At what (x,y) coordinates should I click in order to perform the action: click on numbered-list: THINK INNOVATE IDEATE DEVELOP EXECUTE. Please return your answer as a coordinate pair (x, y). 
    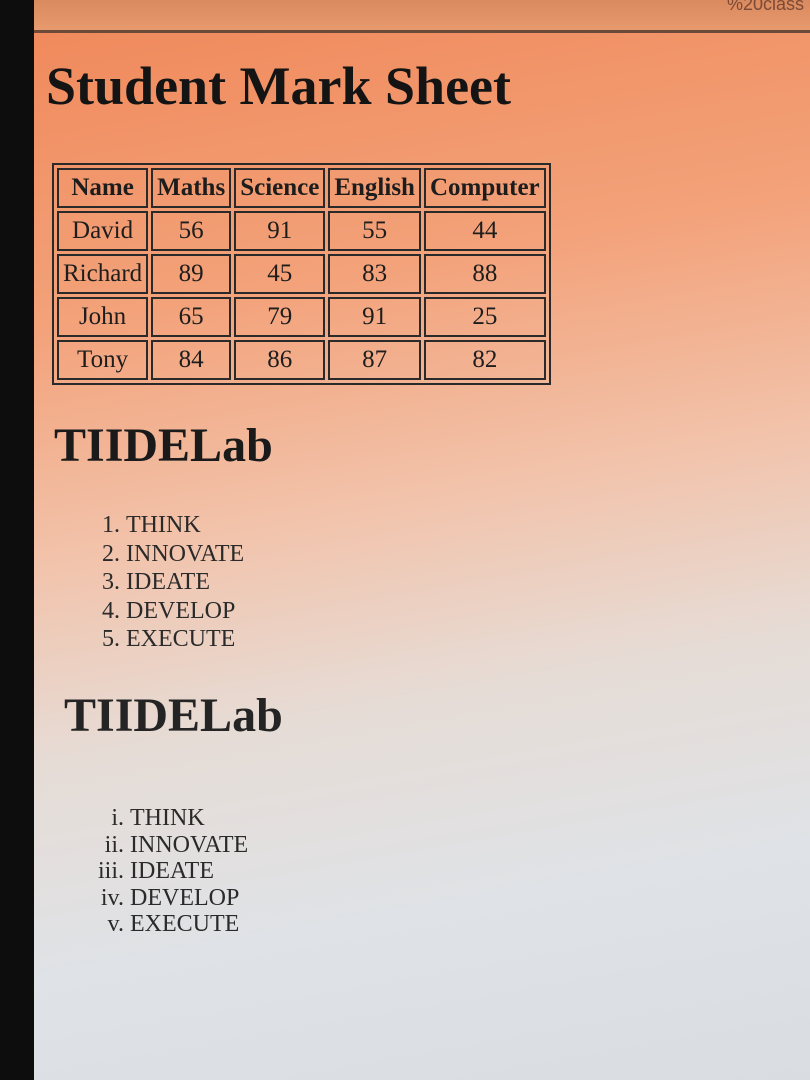
    Looking at the image, I should click on (139, 582).